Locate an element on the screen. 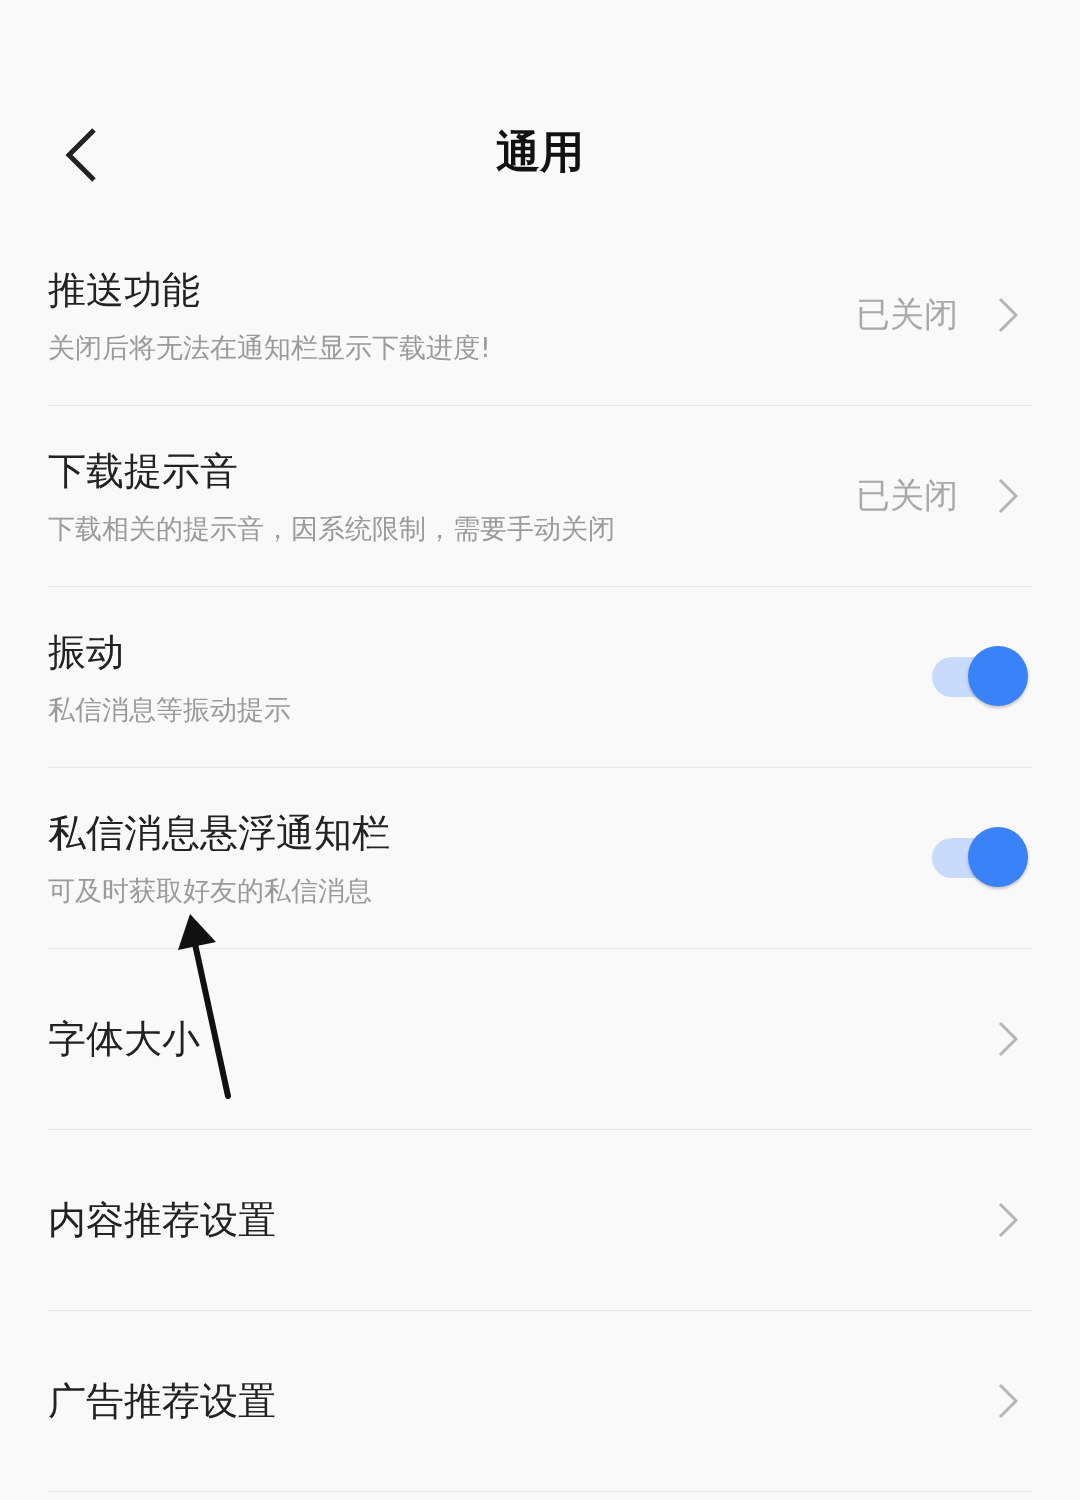 The height and width of the screenshot is (1500, 1080). setting-title: 字体大小 is located at coordinates (124, 1039).